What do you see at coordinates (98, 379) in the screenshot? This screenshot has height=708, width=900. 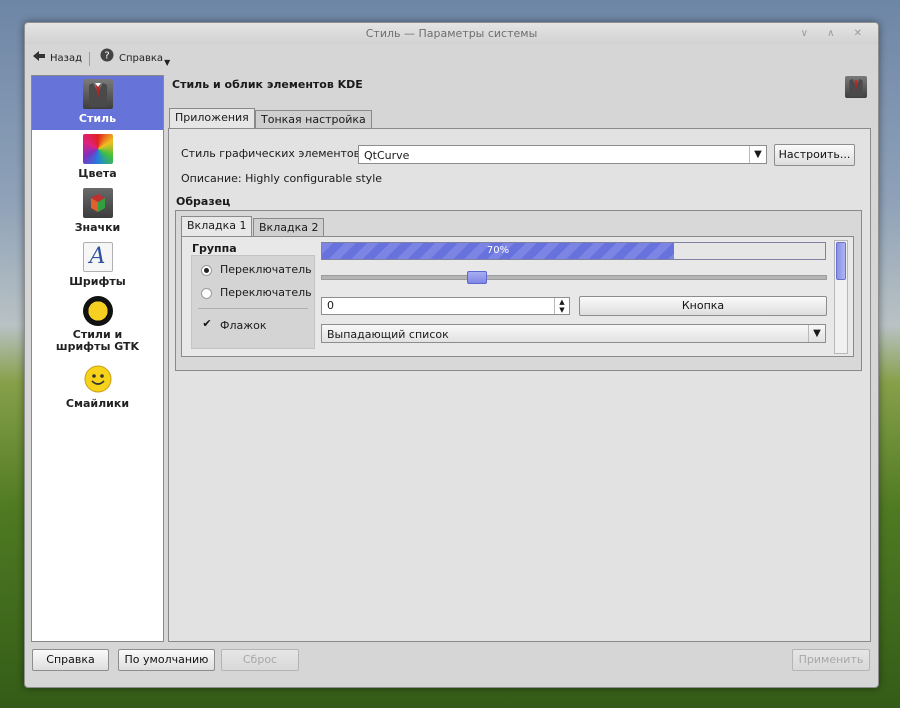 I see `smiley-icon` at bounding box center [98, 379].